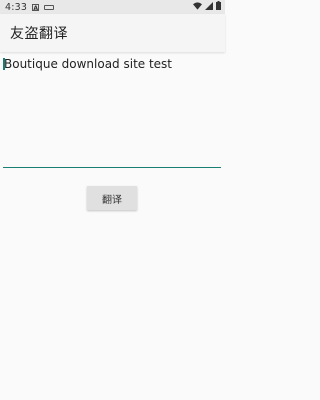 The image size is (320, 400). I want to click on status-bar: 4:33 A, so click(112, 7).